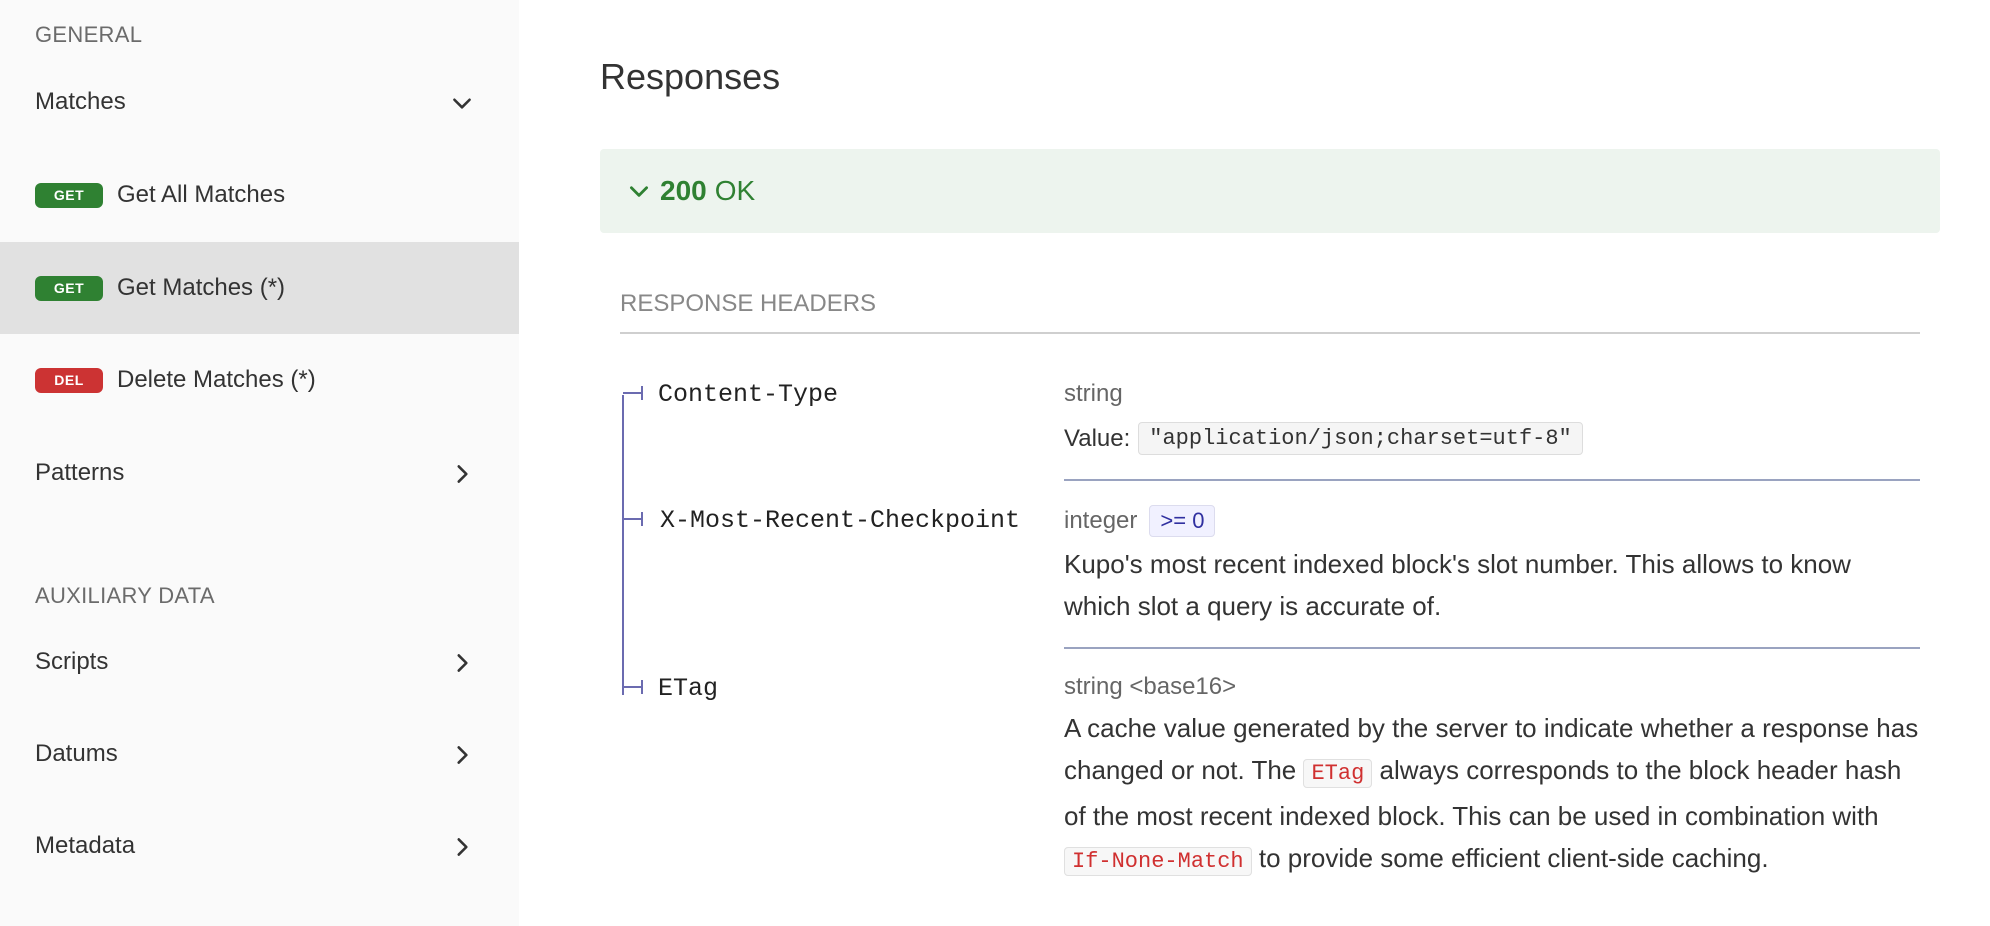 The width and height of the screenshot is (1990, 926). I want to click on sidebar-item-patterns: Patterns, so click(259, 473).